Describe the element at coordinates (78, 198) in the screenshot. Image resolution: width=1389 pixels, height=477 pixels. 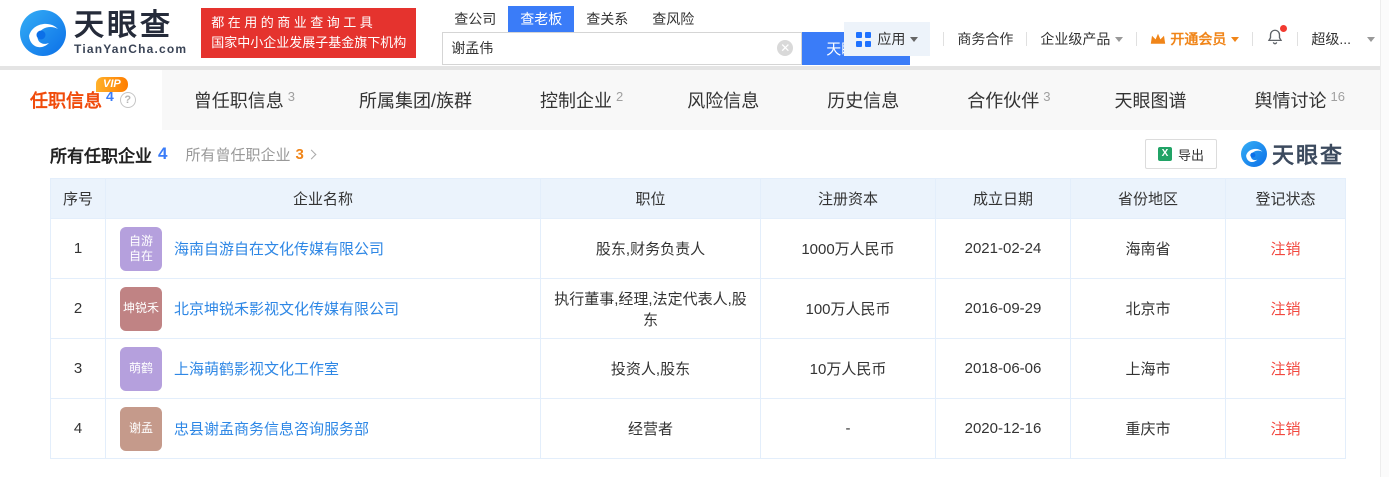
I see `col-no: 序号` at that location.